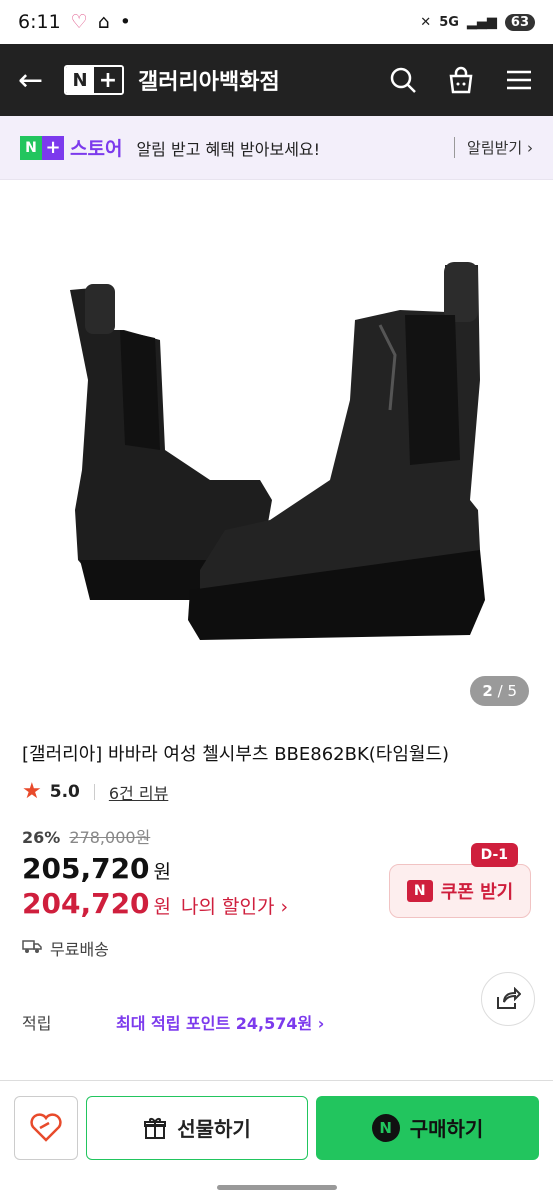 The width and height of the screenshot is (553, 1200). I want to click on share-icon, so click(508, 999).